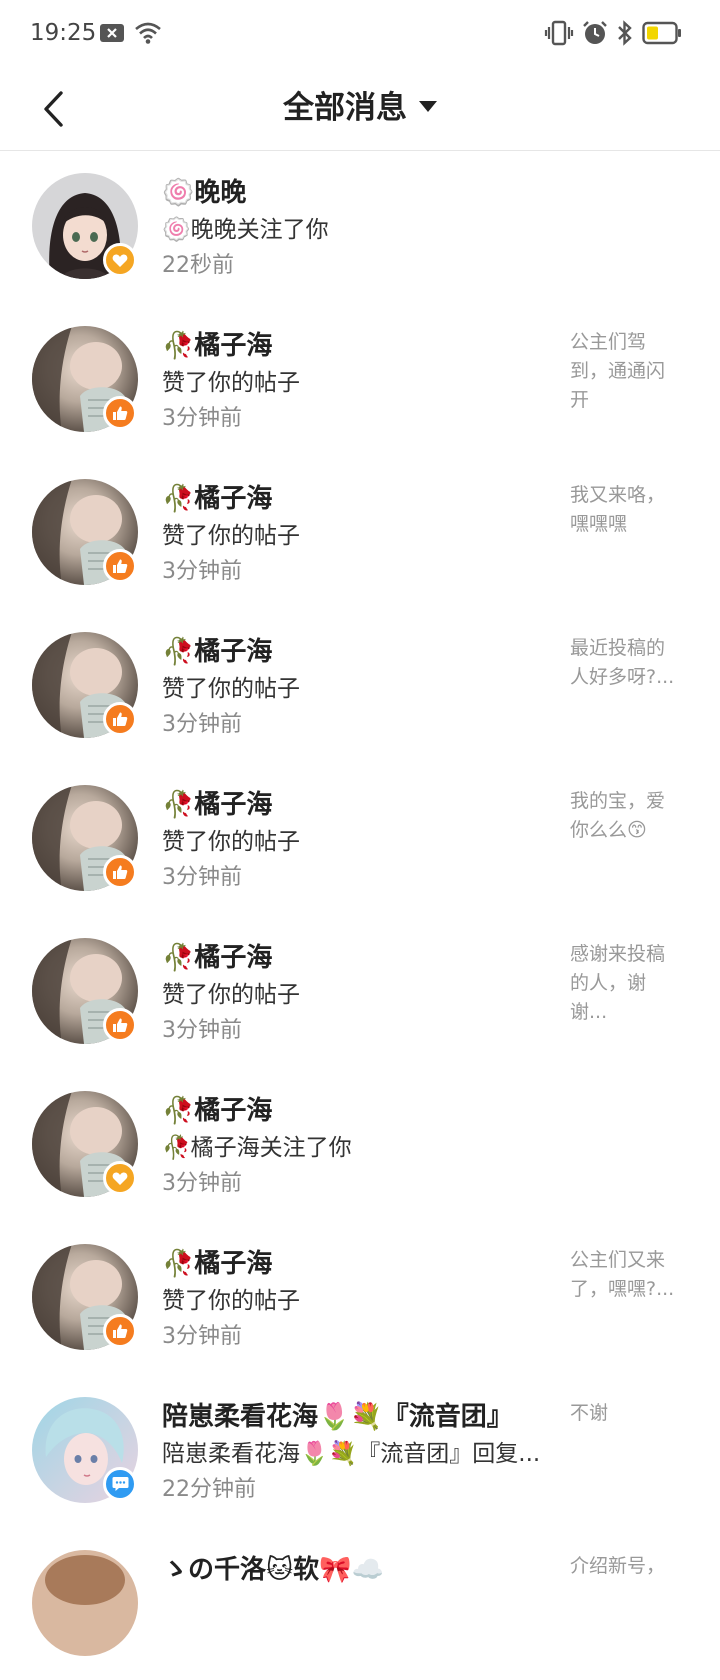 The height and width of the screenshot is (1680, 720). What do you see at coordinates (661, 33) in the screenshot?
I see `battery-icon` at bounding box center [661, 33].